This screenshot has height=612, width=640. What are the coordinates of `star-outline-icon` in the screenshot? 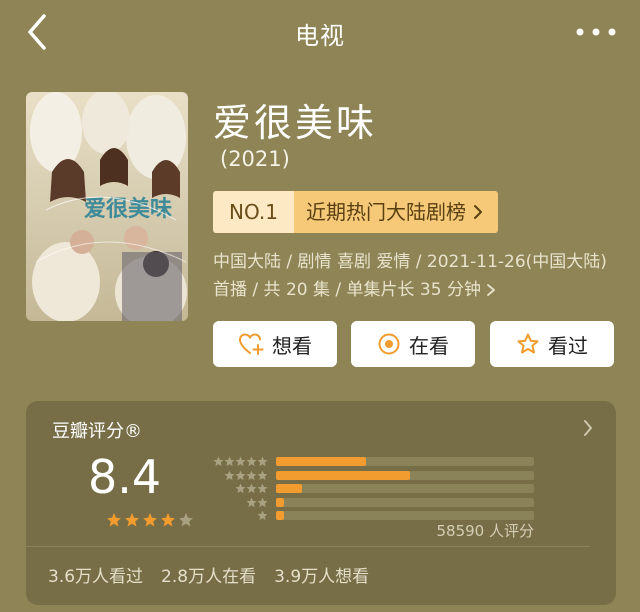 It's located at (528, 343).